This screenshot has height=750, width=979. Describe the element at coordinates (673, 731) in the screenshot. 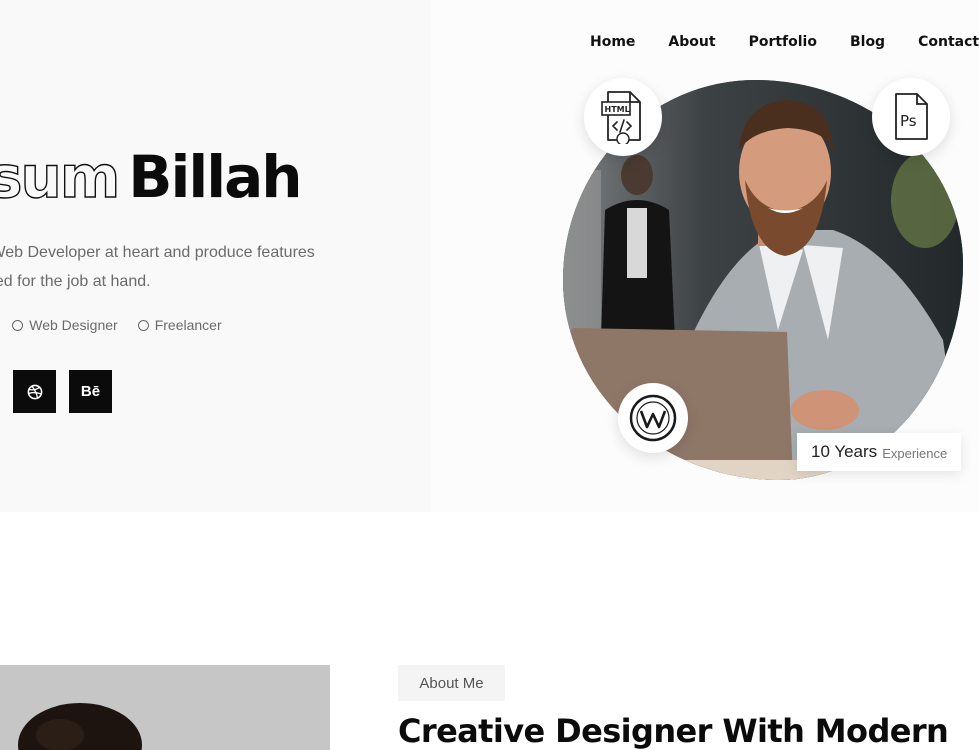

I see `about-section-title: Creative Designer With Modern` at that location.